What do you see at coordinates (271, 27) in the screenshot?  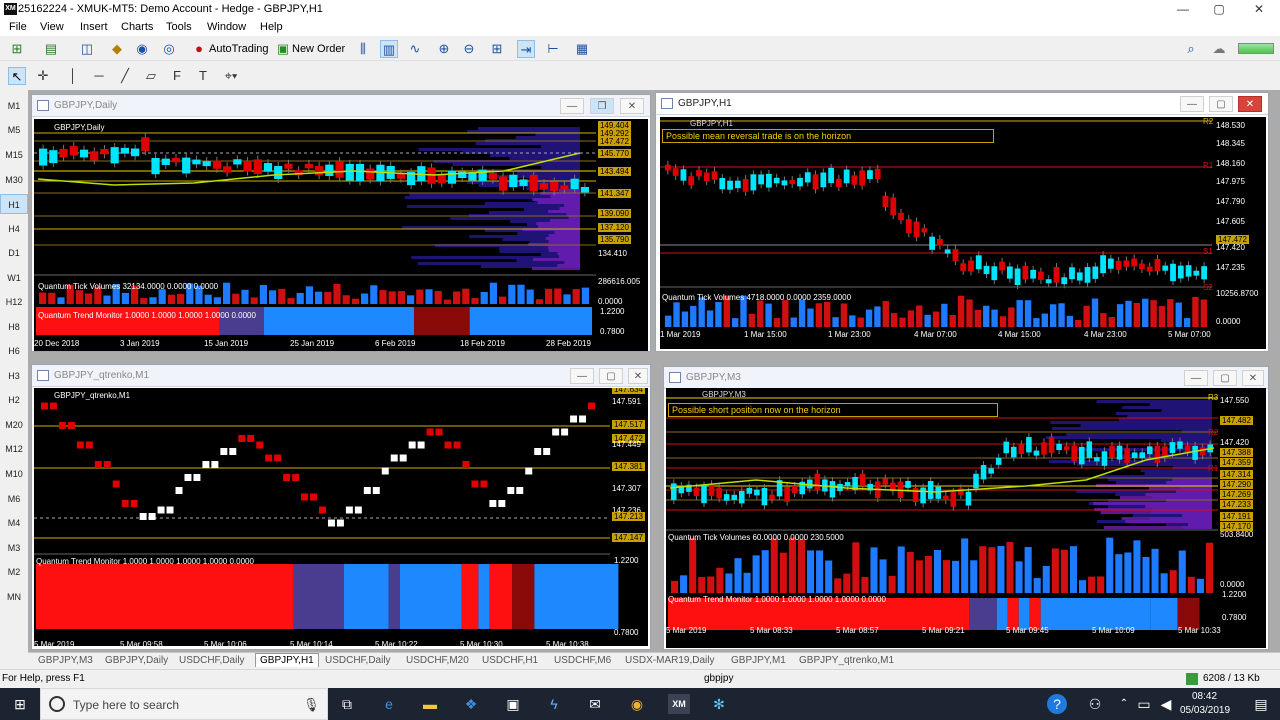 I see `menu-help: Help` at bounding box center [271, 27].